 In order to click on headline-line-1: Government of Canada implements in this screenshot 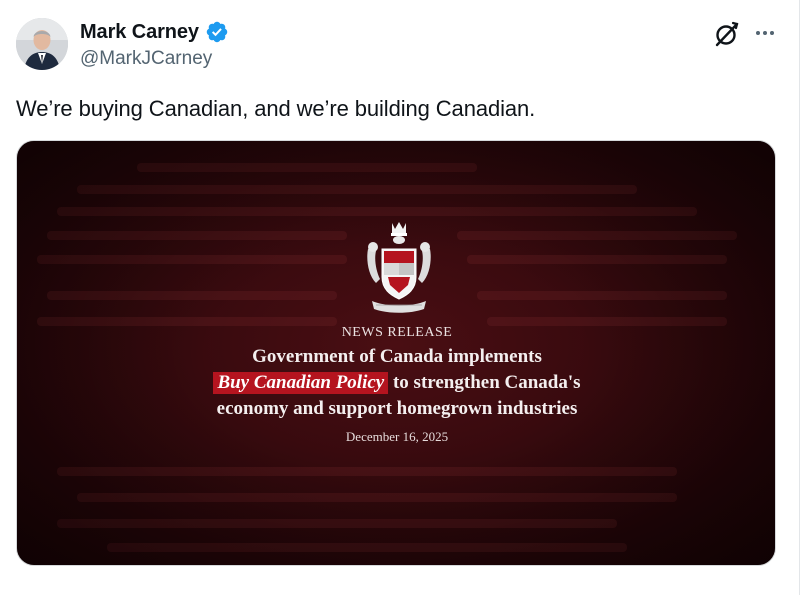, I will do `click(397, 356)`.